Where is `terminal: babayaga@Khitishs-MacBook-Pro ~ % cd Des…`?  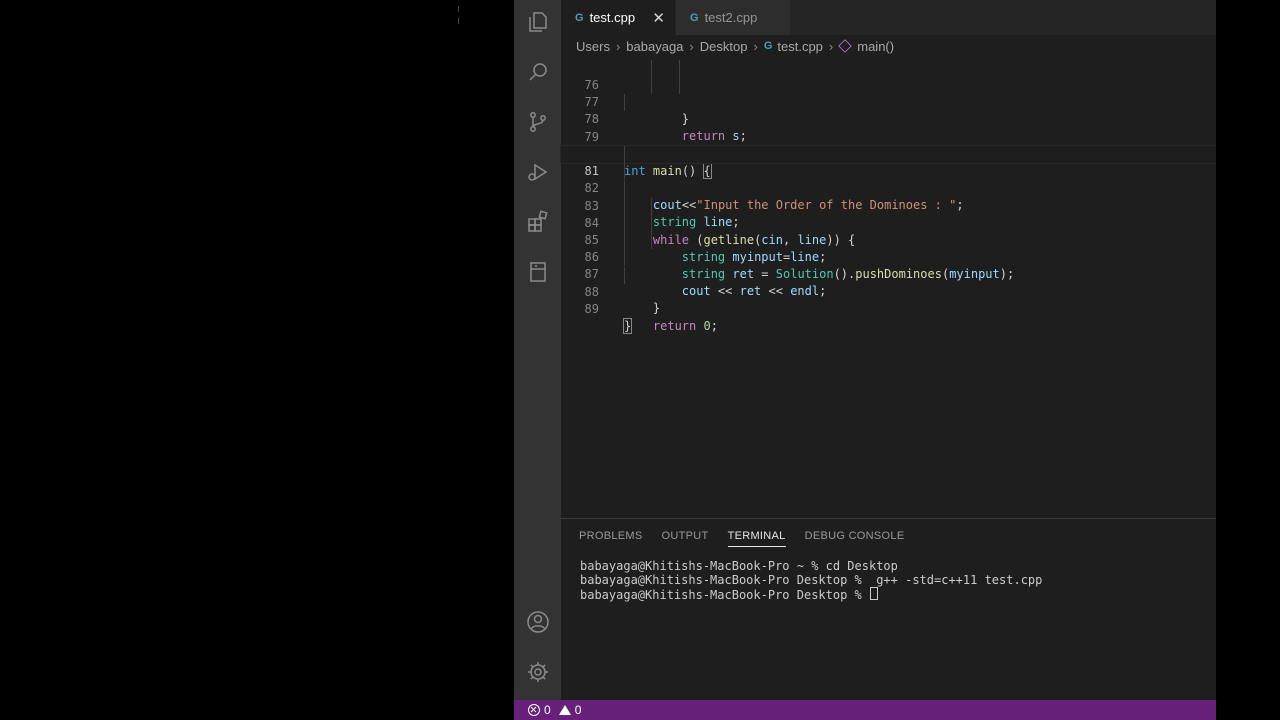 terminal: babayaga@Khitishs-MacBook-Pro ~ % cd Des… is located at coordinates (811, 580).